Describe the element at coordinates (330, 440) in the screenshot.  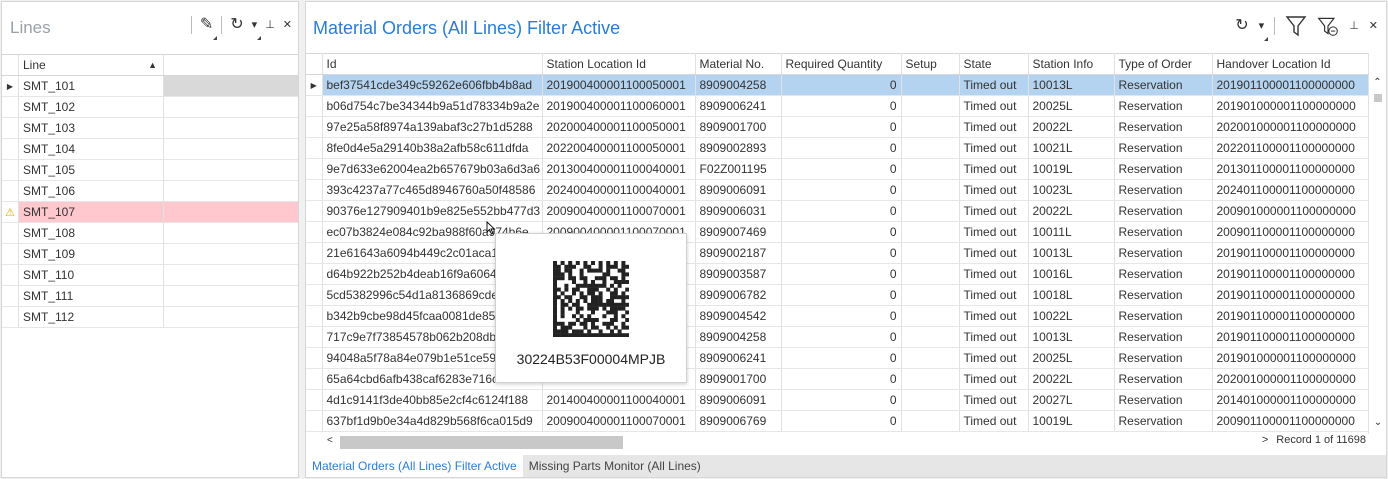
I see `scroll-left-icon: <` at that location.